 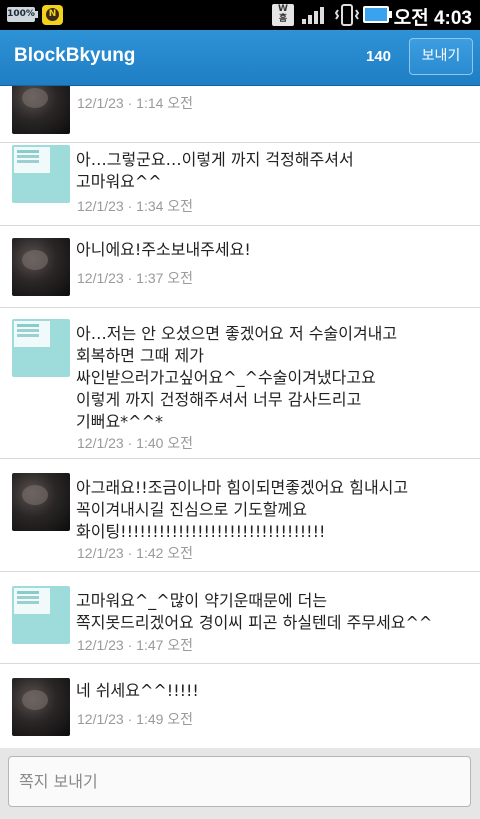 What do you see at coordinates (240, 267) in the screenshot?
I see `message-item: 아니에요!주소보내주세요! 12/1/23 · 1:37 오전` at bounding box center [240, 267].